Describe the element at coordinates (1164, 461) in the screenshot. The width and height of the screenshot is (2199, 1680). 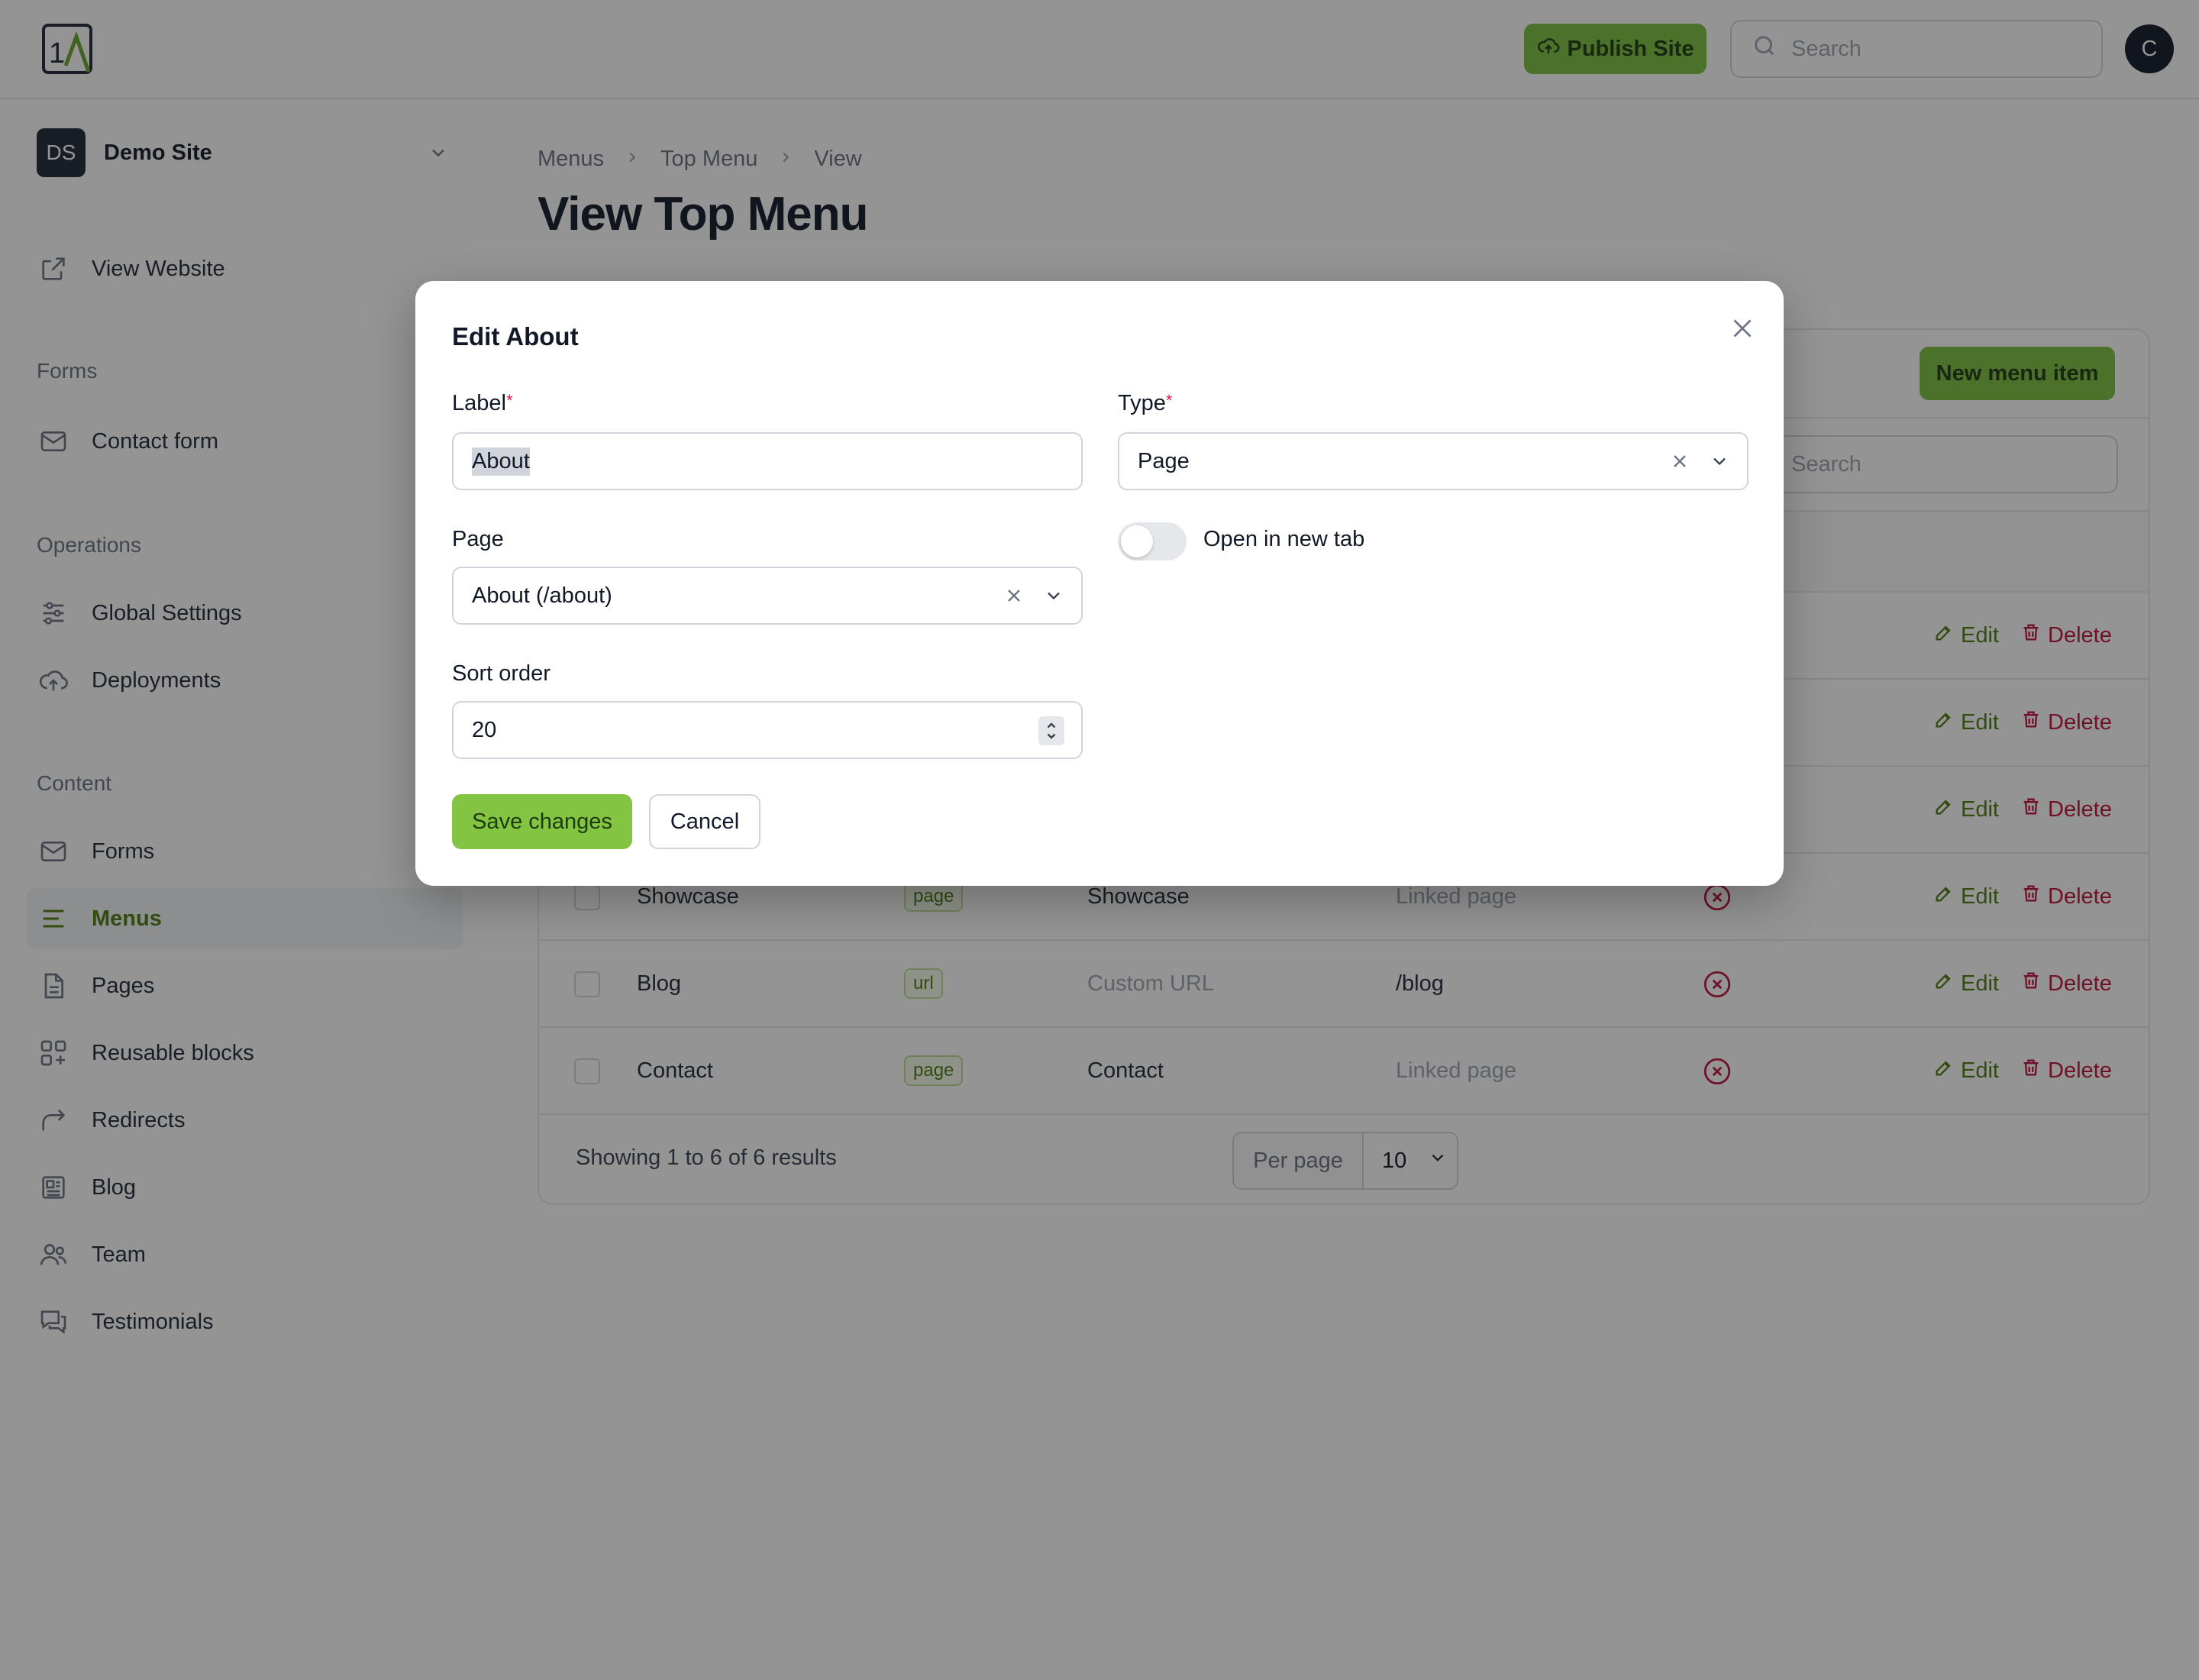
I see `type-select-value: Page` at that location.